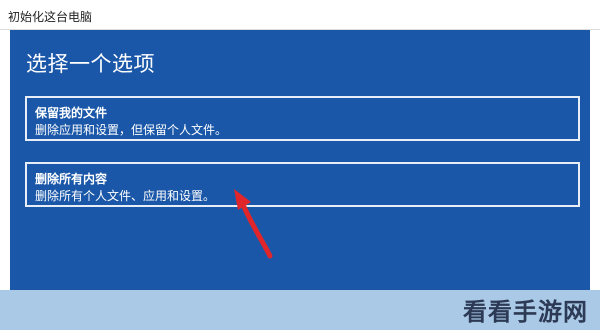 Image resolution: width=600 pixels, height=330 pixels. Describe the element at coordinates (525, 312) in the screenshot. I see `watermark: 看看手游网` at that location.